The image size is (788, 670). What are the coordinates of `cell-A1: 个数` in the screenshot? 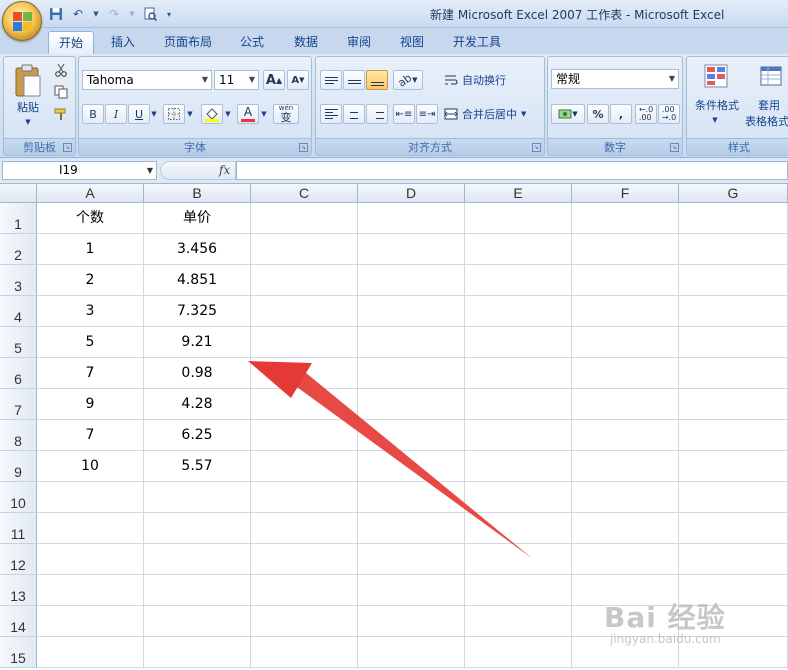 It's located at (90, 218).